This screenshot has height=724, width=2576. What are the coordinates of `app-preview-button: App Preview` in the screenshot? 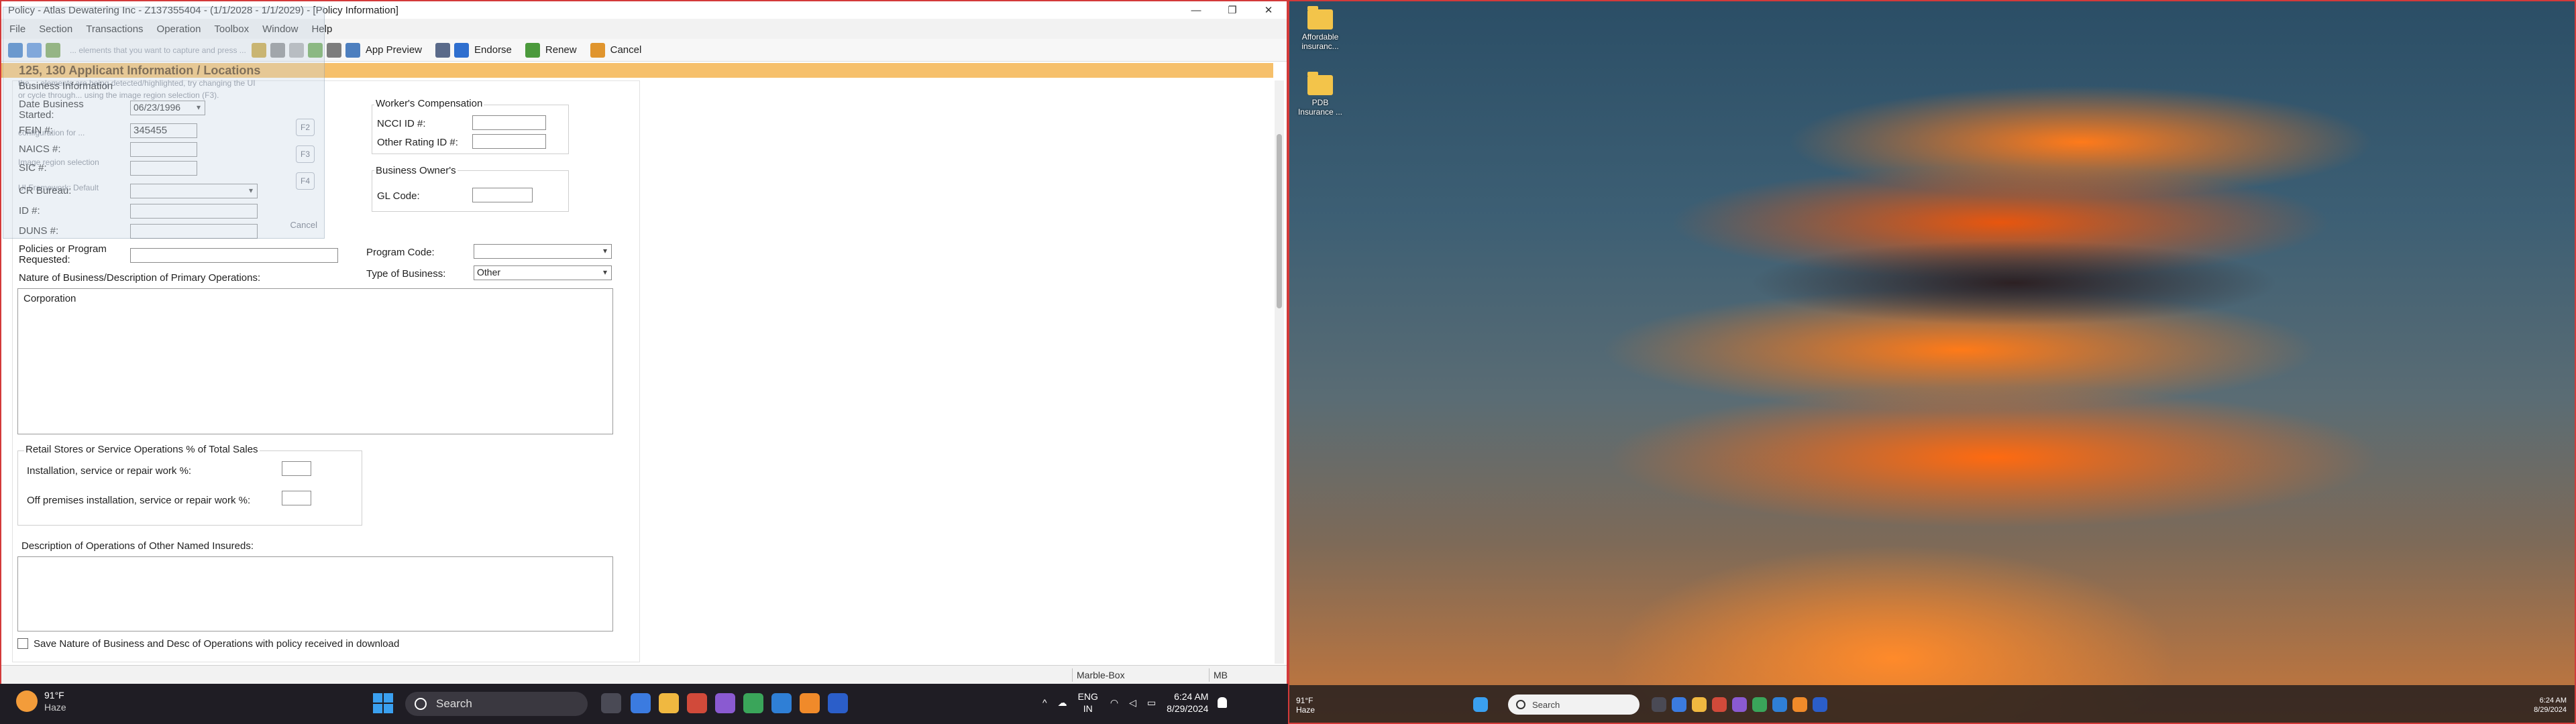 It's located at (384, 50).